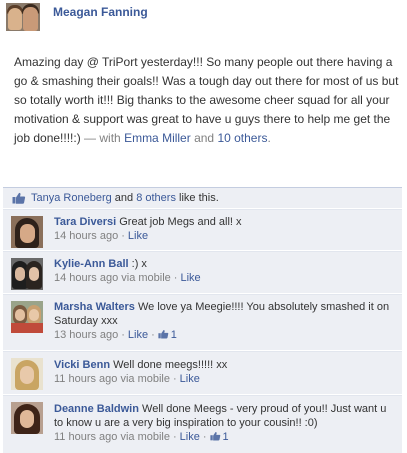 The image size is (407, 453). I want to click on comment-meta: 14 hours ago via mobile · Like, so click(127, 278).